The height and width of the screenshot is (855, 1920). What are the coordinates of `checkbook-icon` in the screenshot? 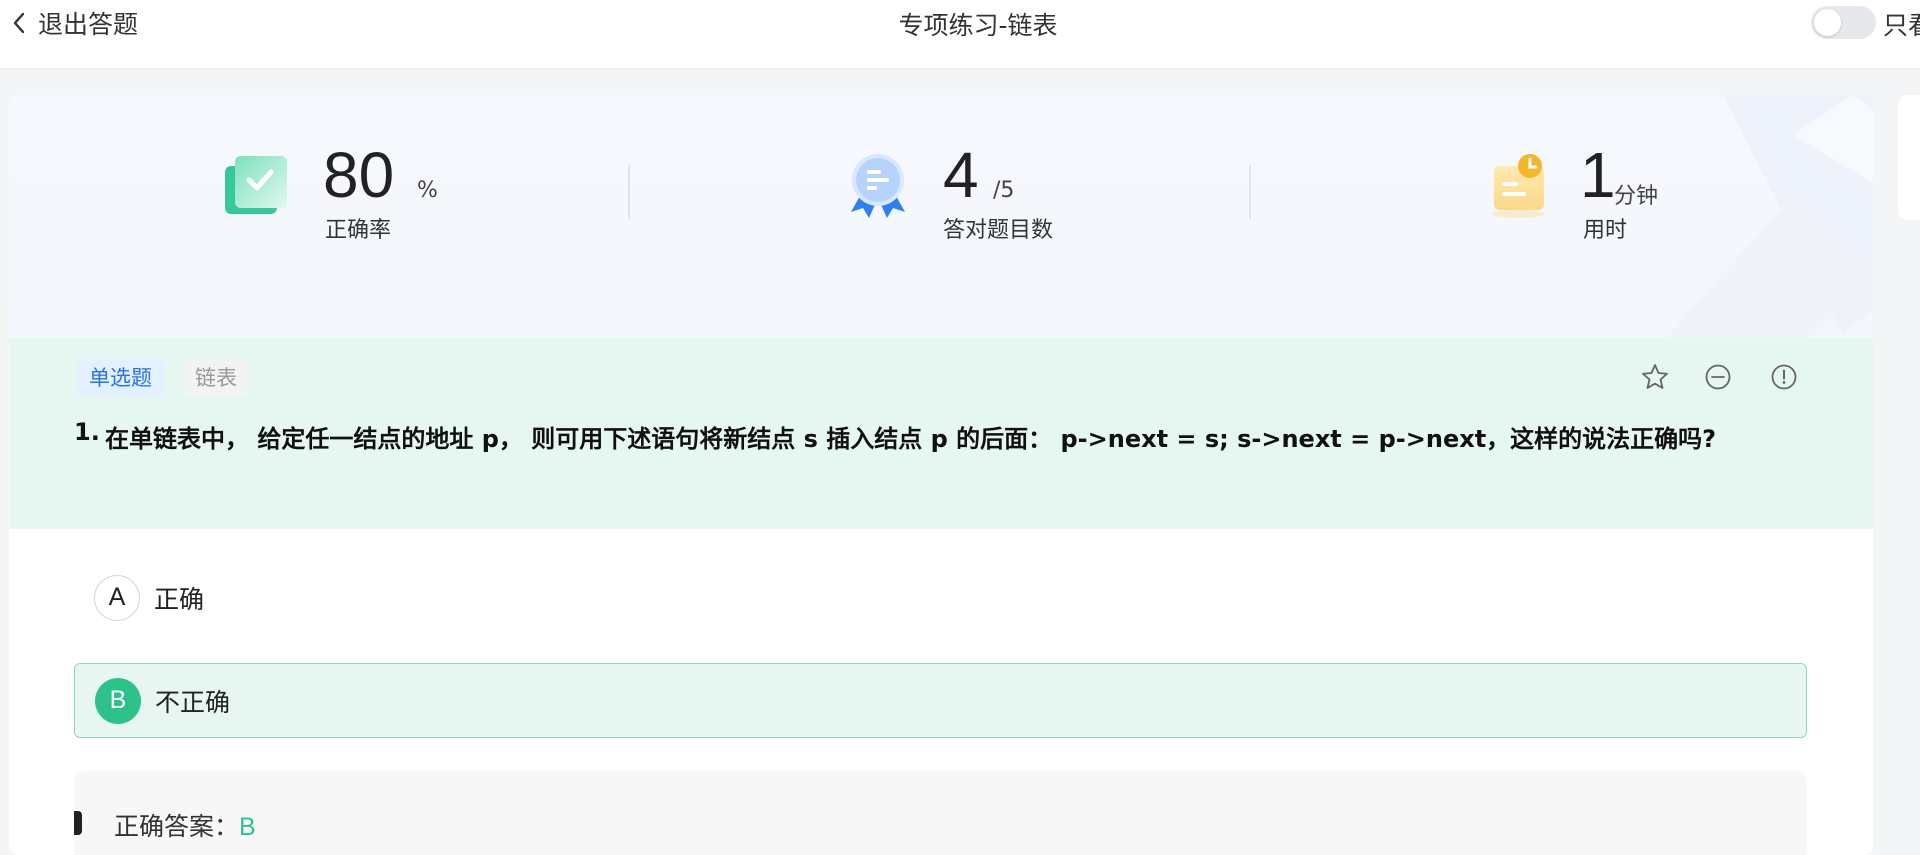 It's located at (256, 185).